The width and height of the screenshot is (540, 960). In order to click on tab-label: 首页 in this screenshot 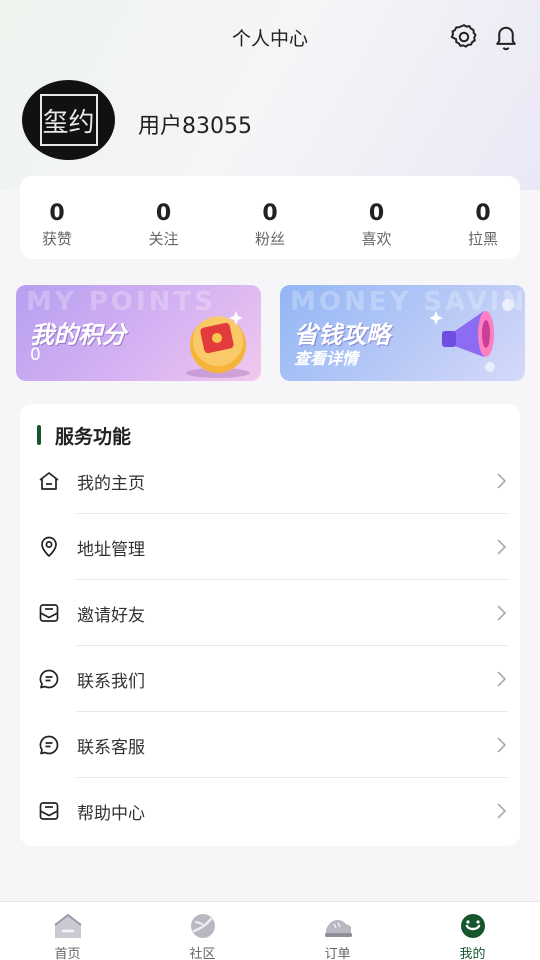, I will do `click(67, 953)`.